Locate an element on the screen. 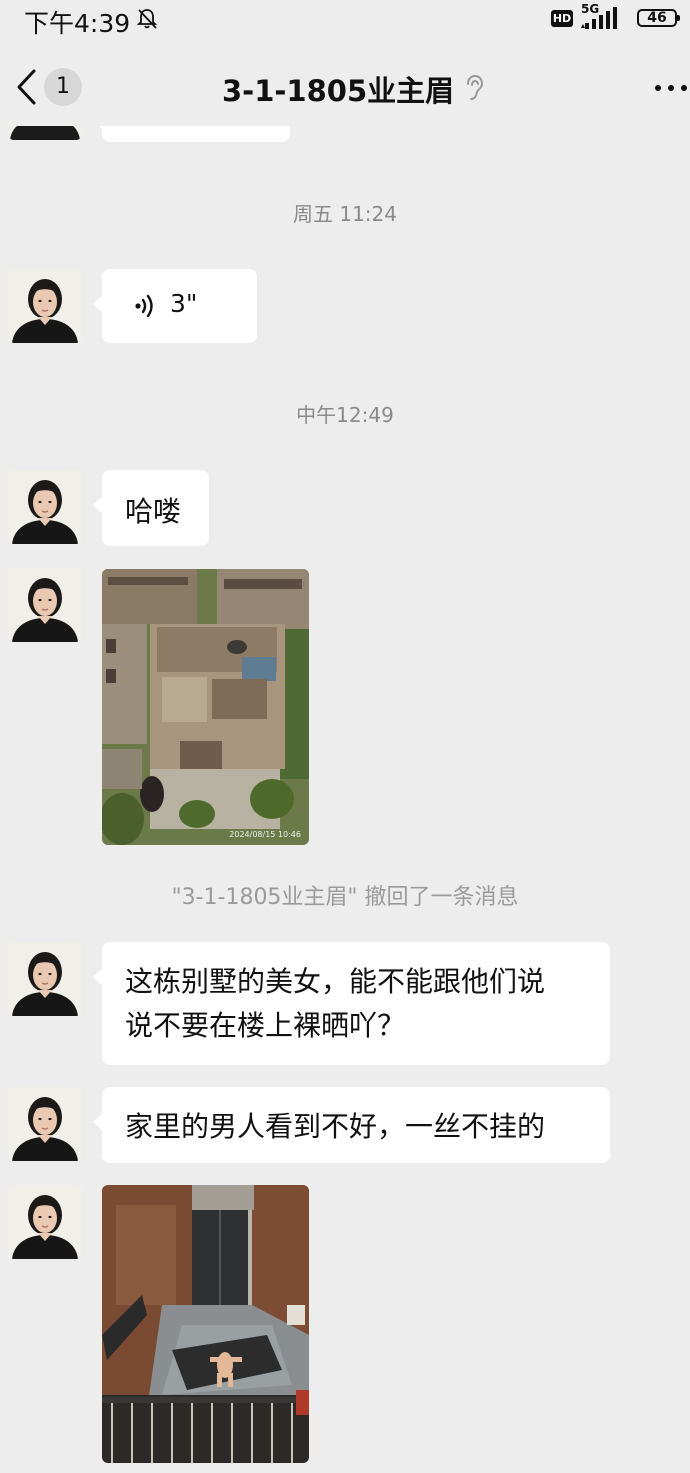 The image size is (690, 1473). bell-off-icon is located at coordinates (147, 19).